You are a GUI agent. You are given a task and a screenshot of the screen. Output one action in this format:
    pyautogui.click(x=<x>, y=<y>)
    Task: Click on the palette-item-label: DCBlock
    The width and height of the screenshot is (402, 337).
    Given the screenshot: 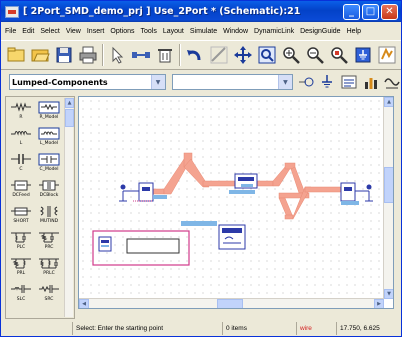 What is the action you would take?
    pyautogui.click(x=49, y=195)
    